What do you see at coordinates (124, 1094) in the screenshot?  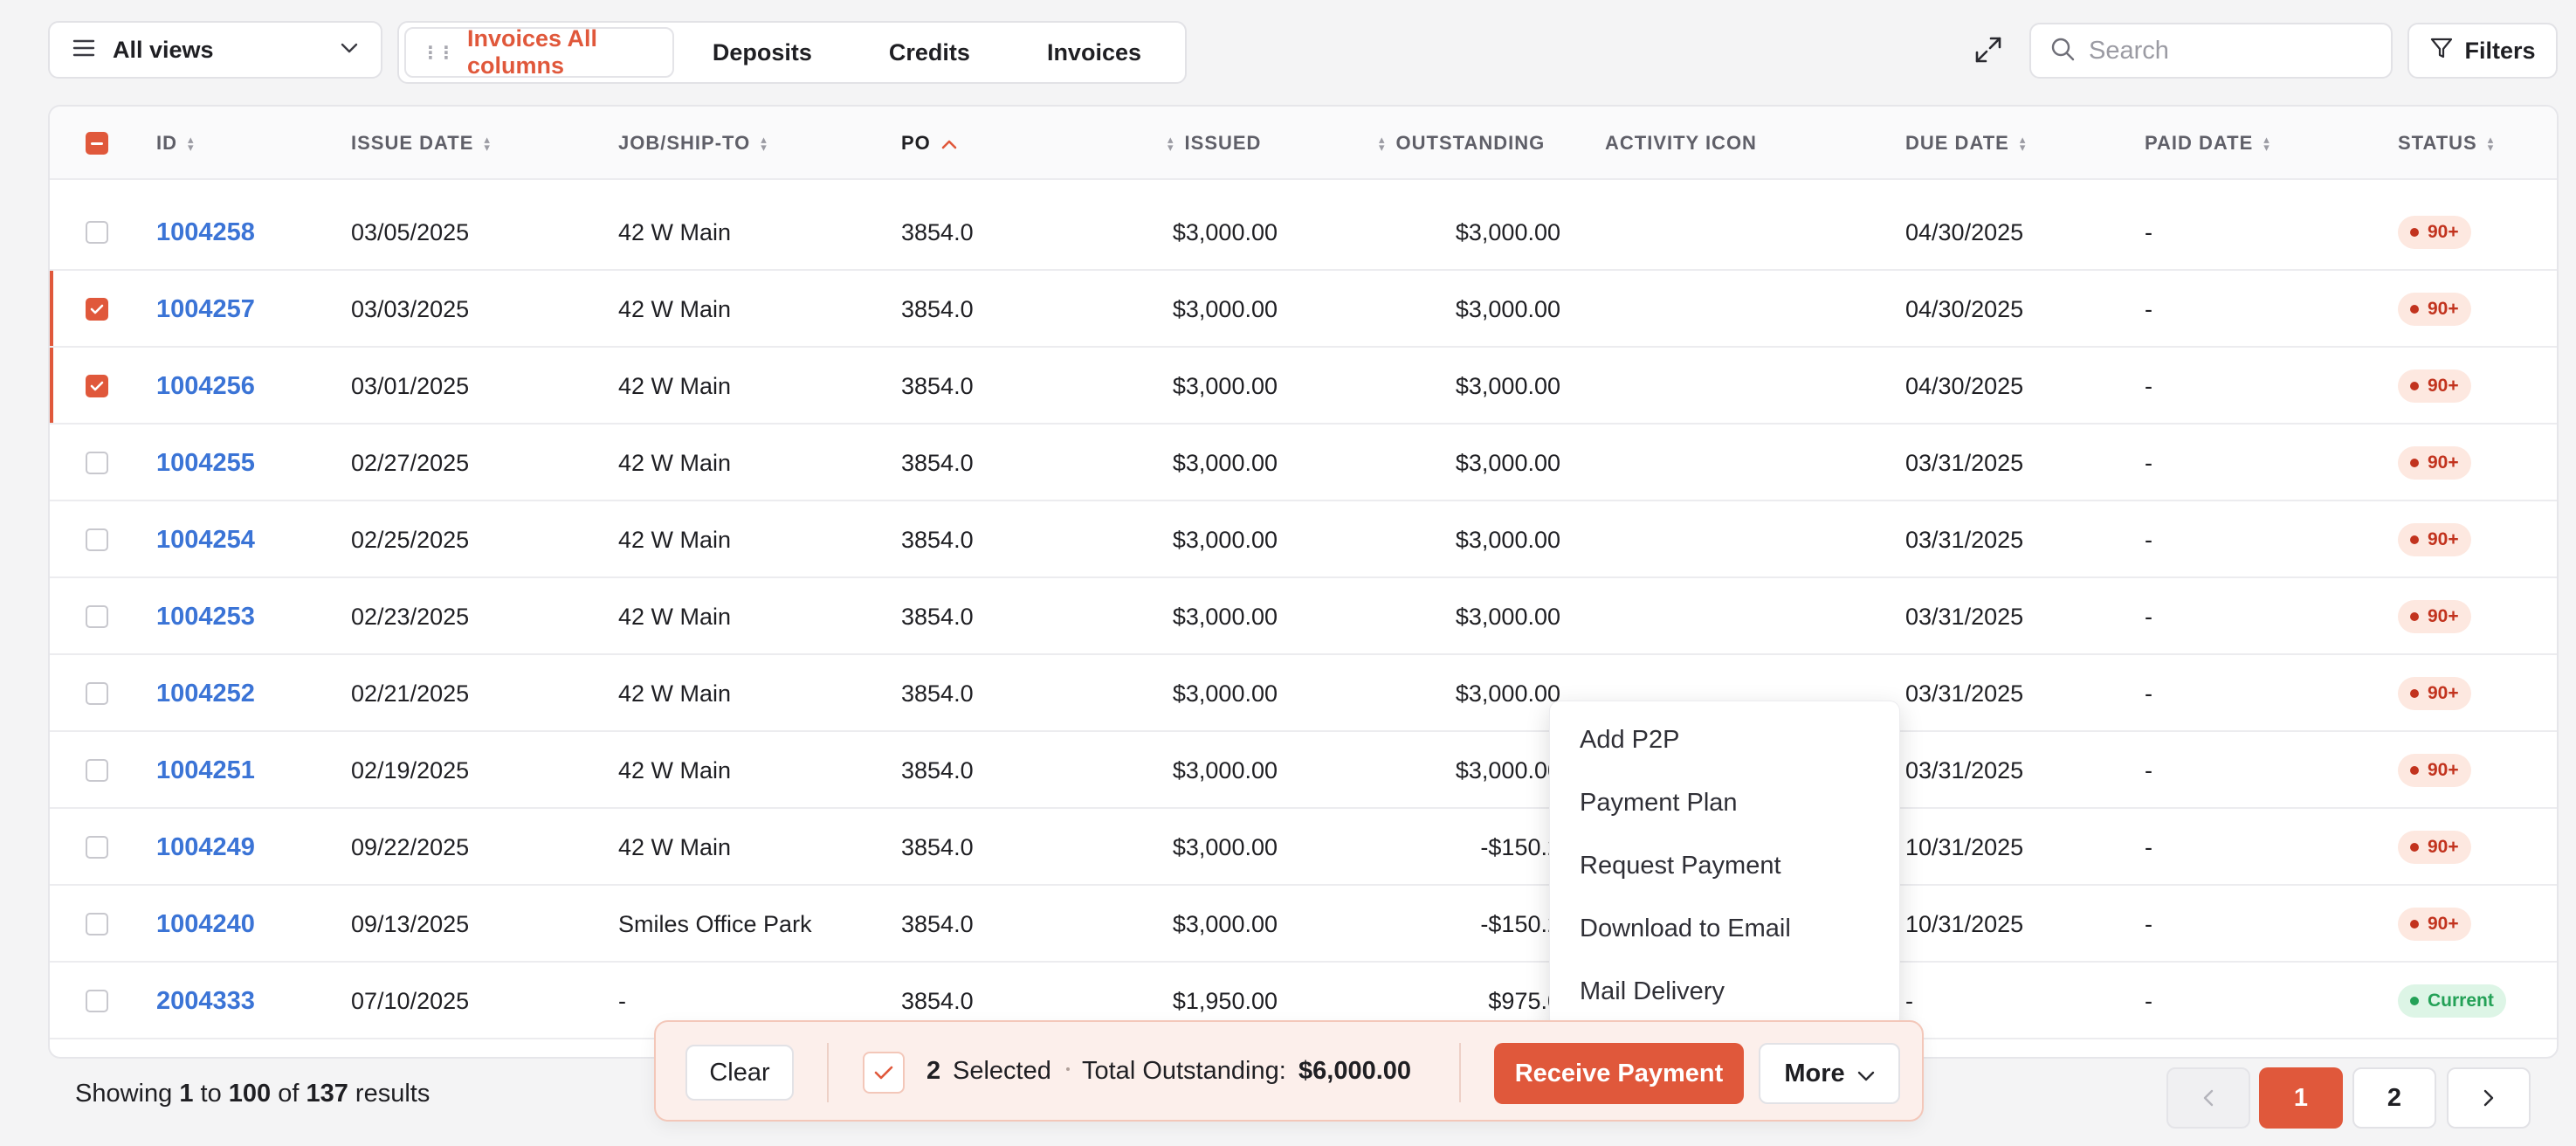 I see `showing-label: Showing` at bounding box center [124, 1094].